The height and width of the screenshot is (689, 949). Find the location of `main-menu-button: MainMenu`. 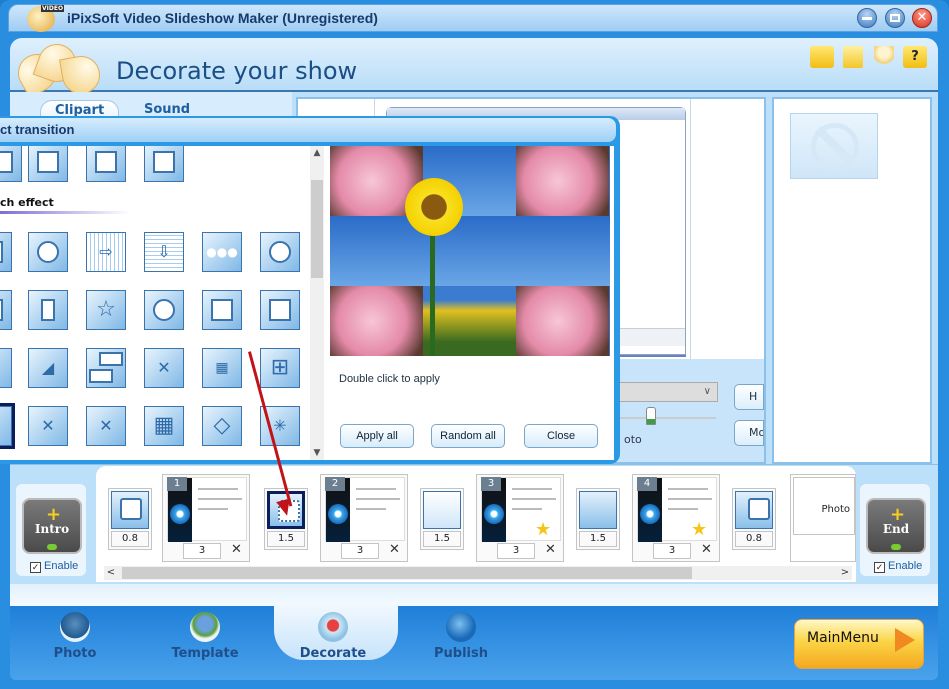

main-menu-button: MainMenu is located at coordinates (859, 644).